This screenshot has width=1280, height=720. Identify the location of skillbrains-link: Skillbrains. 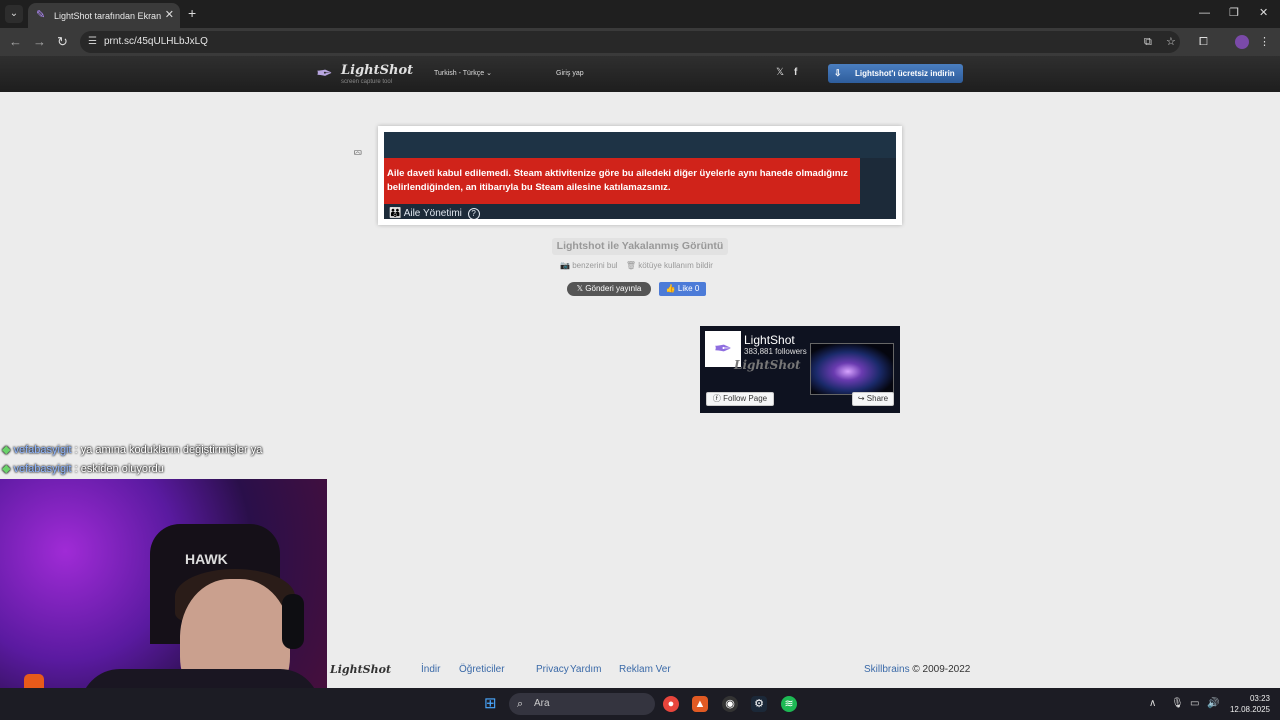
(887, 669).